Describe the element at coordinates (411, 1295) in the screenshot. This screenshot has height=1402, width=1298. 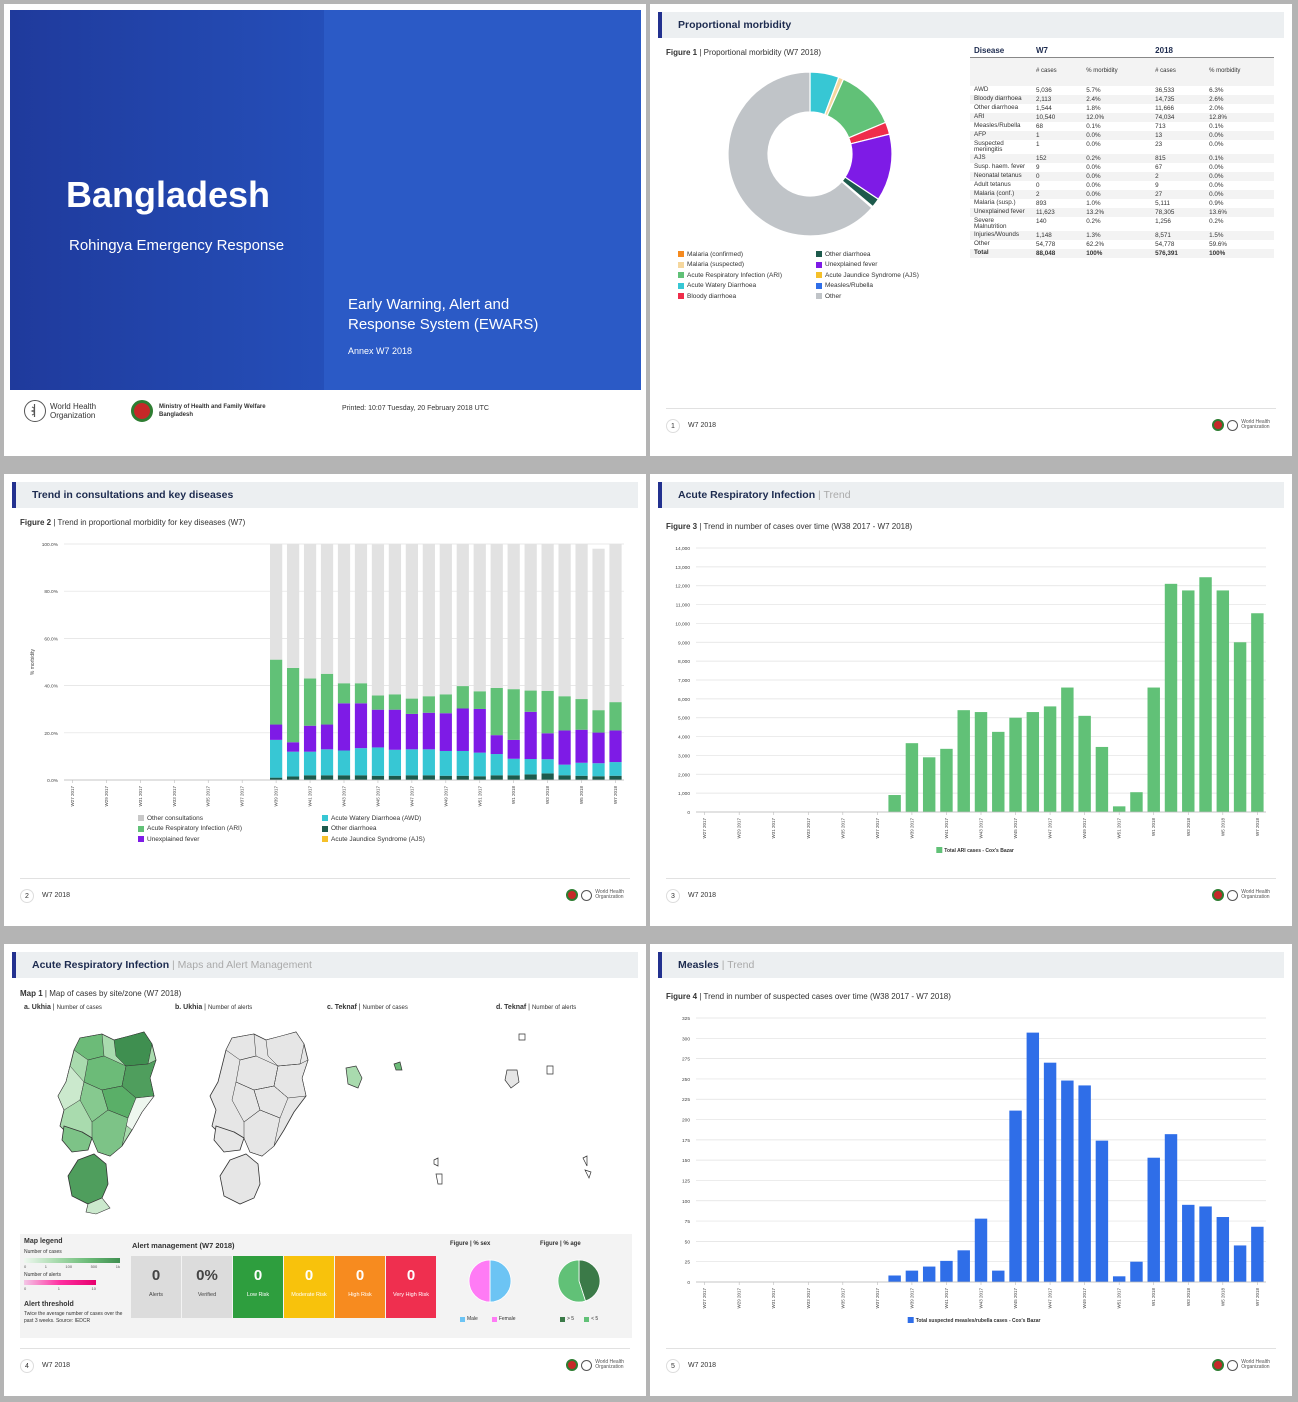
I see `alert-label: Very High Risk` at that location.